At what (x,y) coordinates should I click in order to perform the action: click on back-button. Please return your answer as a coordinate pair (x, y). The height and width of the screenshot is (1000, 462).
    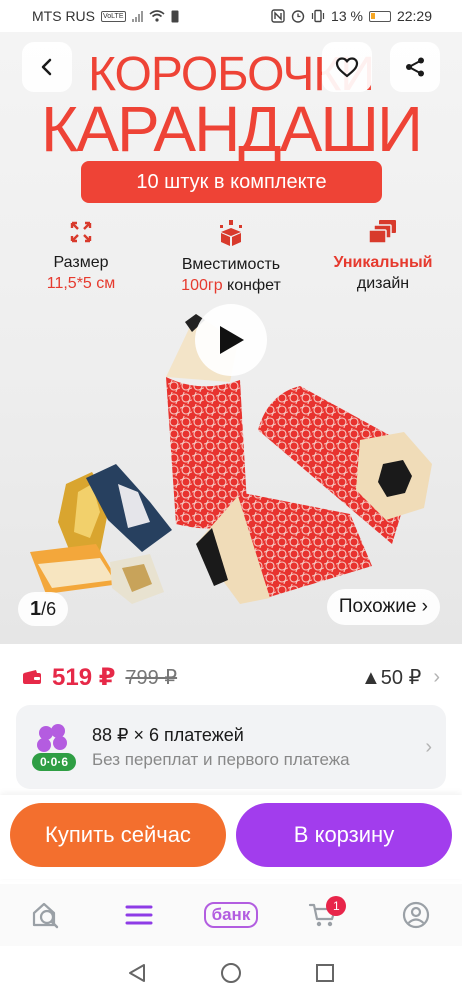
    Looking at the image, I should click on (47, 67).